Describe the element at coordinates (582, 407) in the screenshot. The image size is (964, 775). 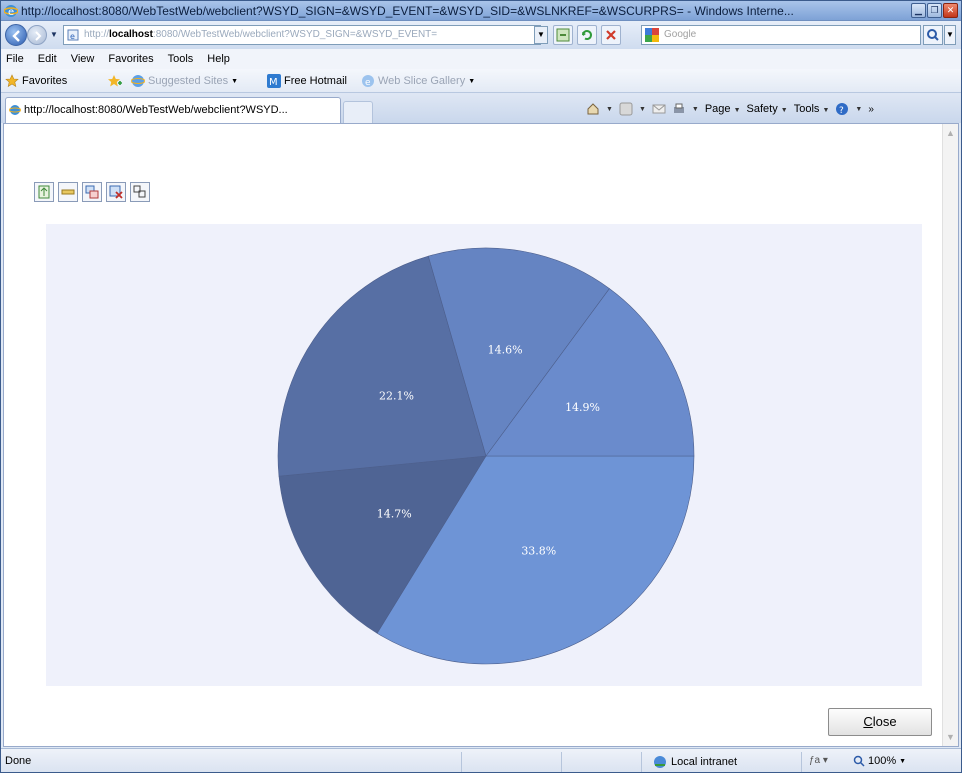
I see `pie-slice-label: 14.9%` at that location.